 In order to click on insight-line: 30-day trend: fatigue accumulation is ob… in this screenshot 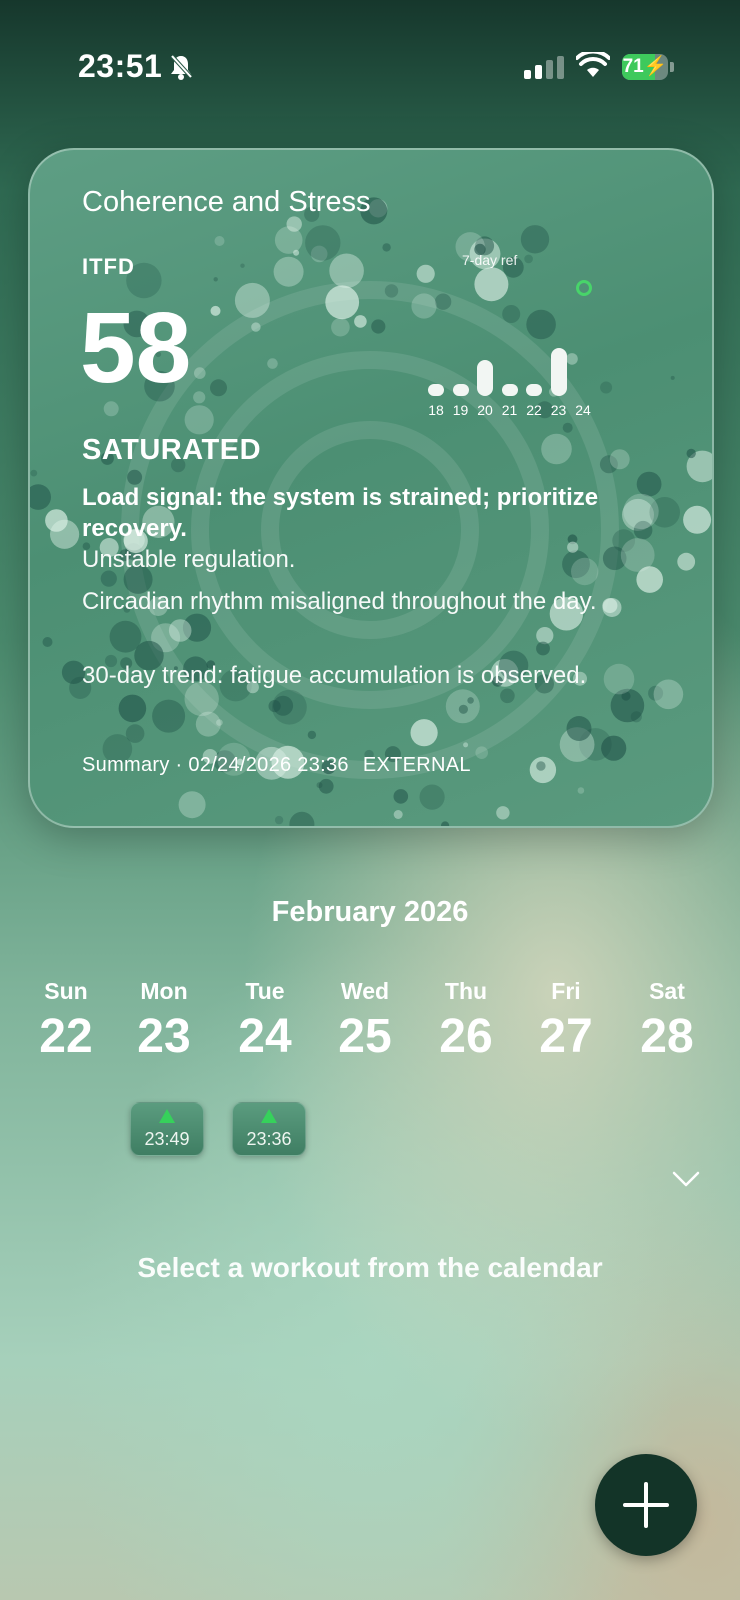, I will do `click(334, 675)`.